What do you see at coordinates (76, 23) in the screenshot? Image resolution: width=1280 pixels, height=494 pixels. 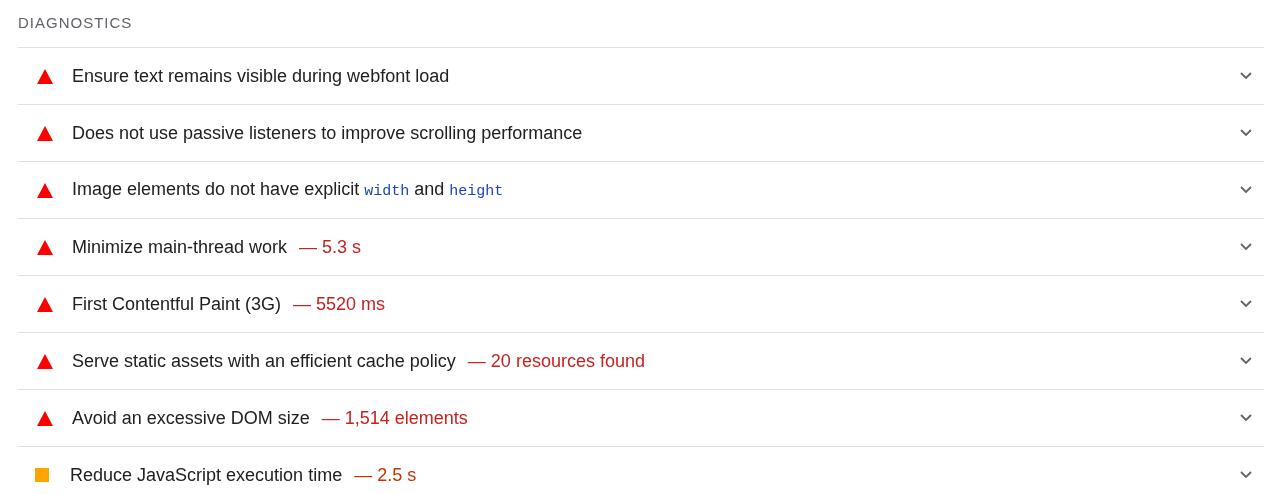 I see `section-title: DIAGNOSTICS` at bounding box center [76, 23].